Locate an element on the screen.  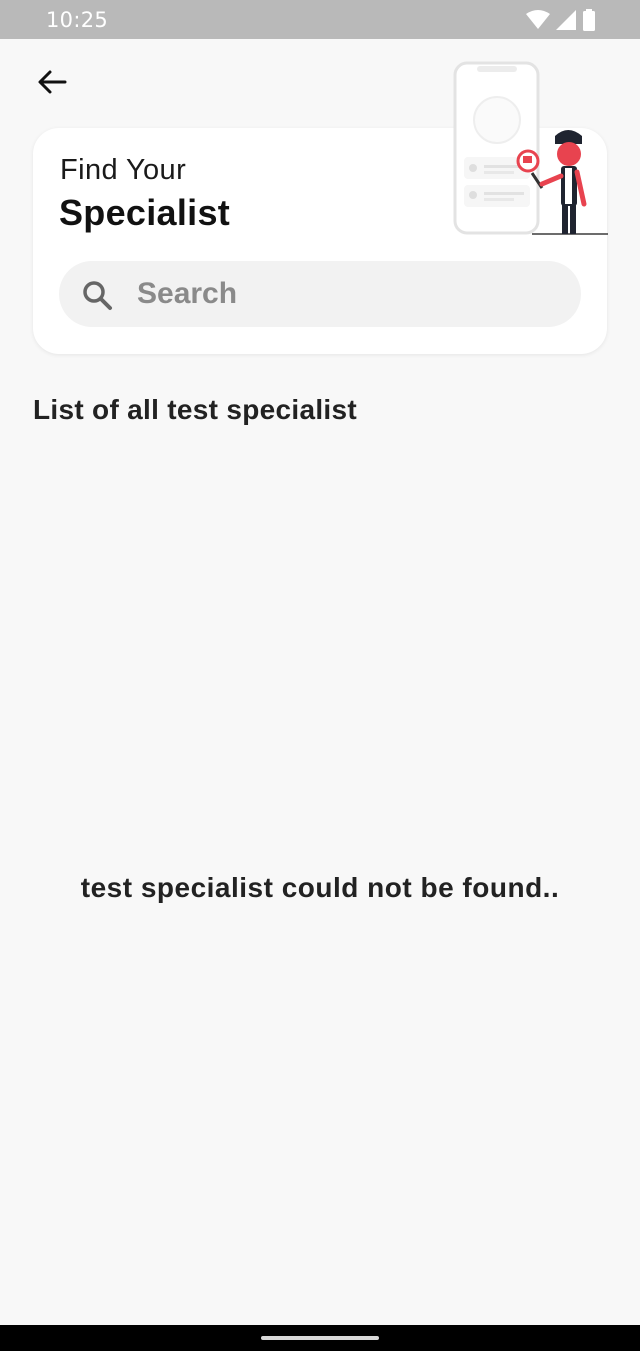
page-title: Specialist is located at coordinates (145, 212).